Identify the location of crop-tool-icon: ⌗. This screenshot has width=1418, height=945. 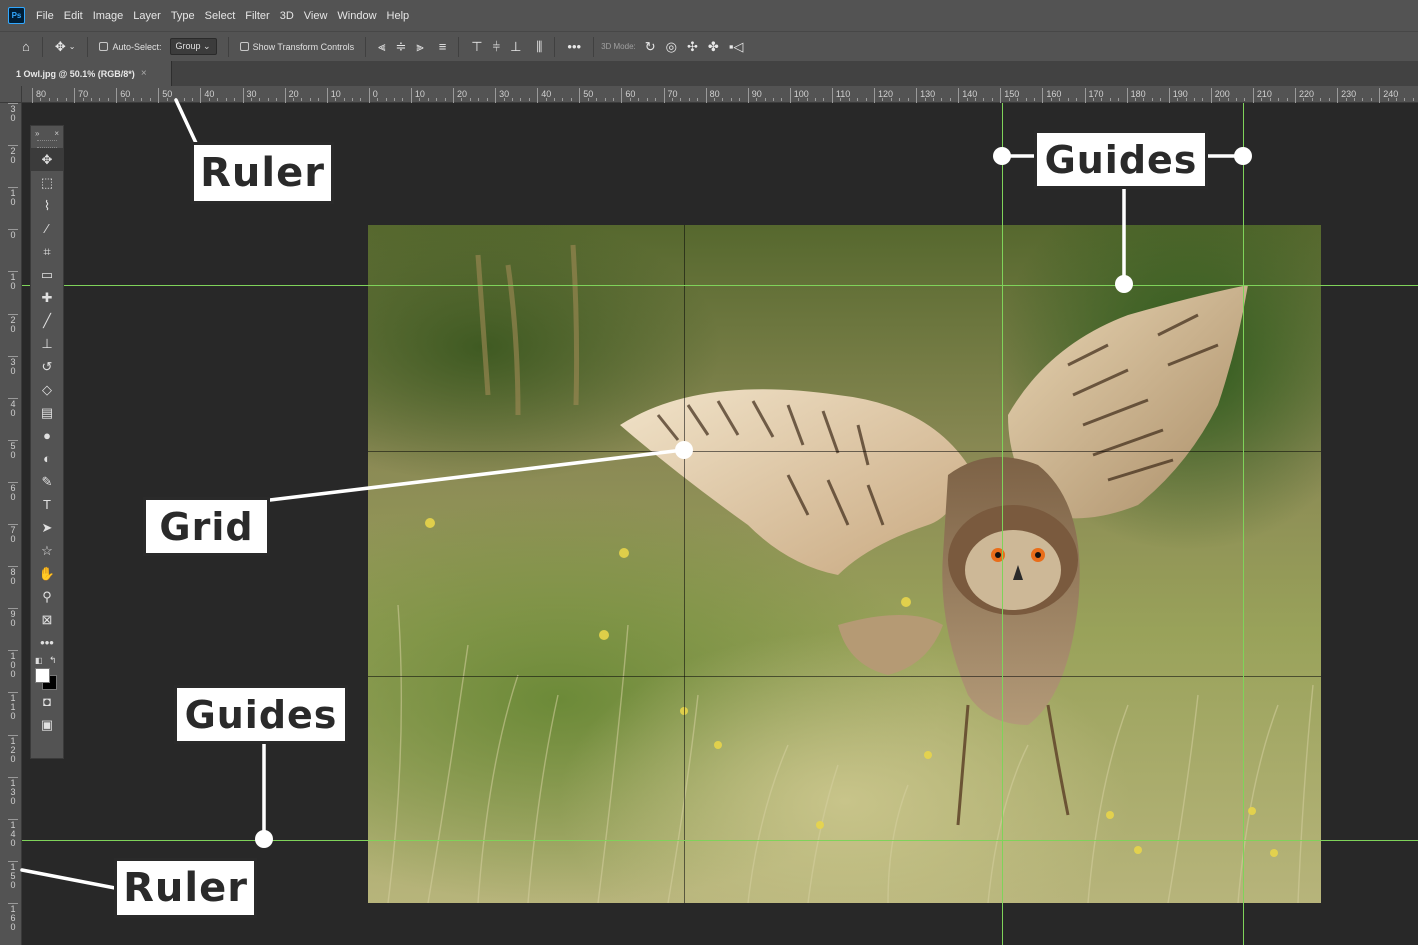
(47, 251).